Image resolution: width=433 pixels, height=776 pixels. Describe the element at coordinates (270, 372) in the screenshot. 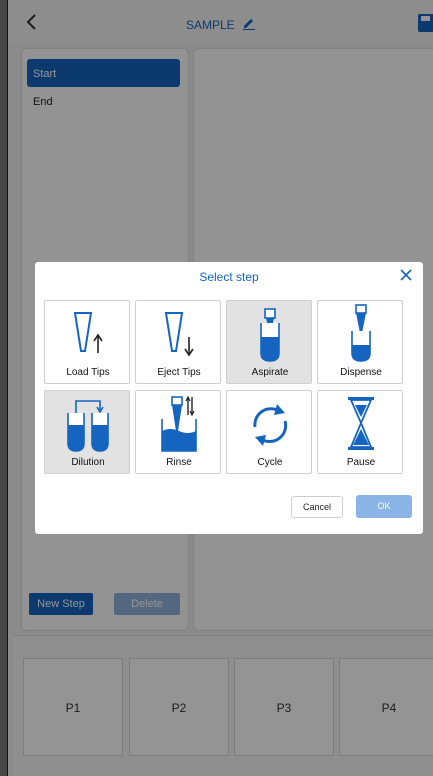

I see `tile-label: Aspirate` at that location.